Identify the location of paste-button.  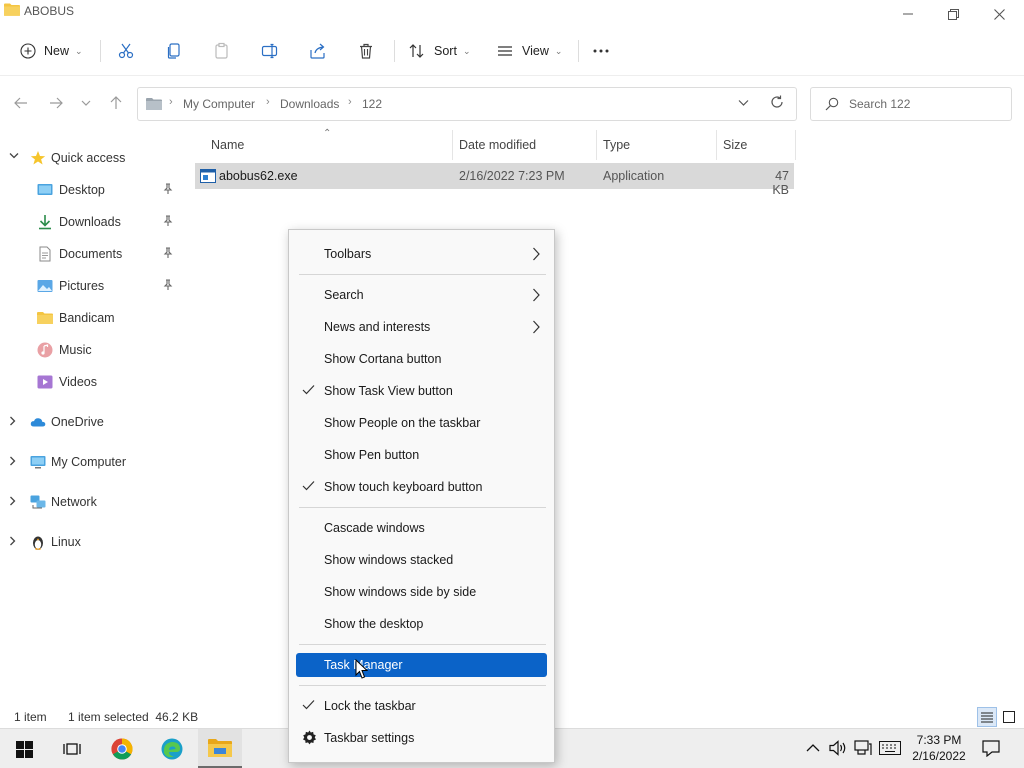
(222, 51).